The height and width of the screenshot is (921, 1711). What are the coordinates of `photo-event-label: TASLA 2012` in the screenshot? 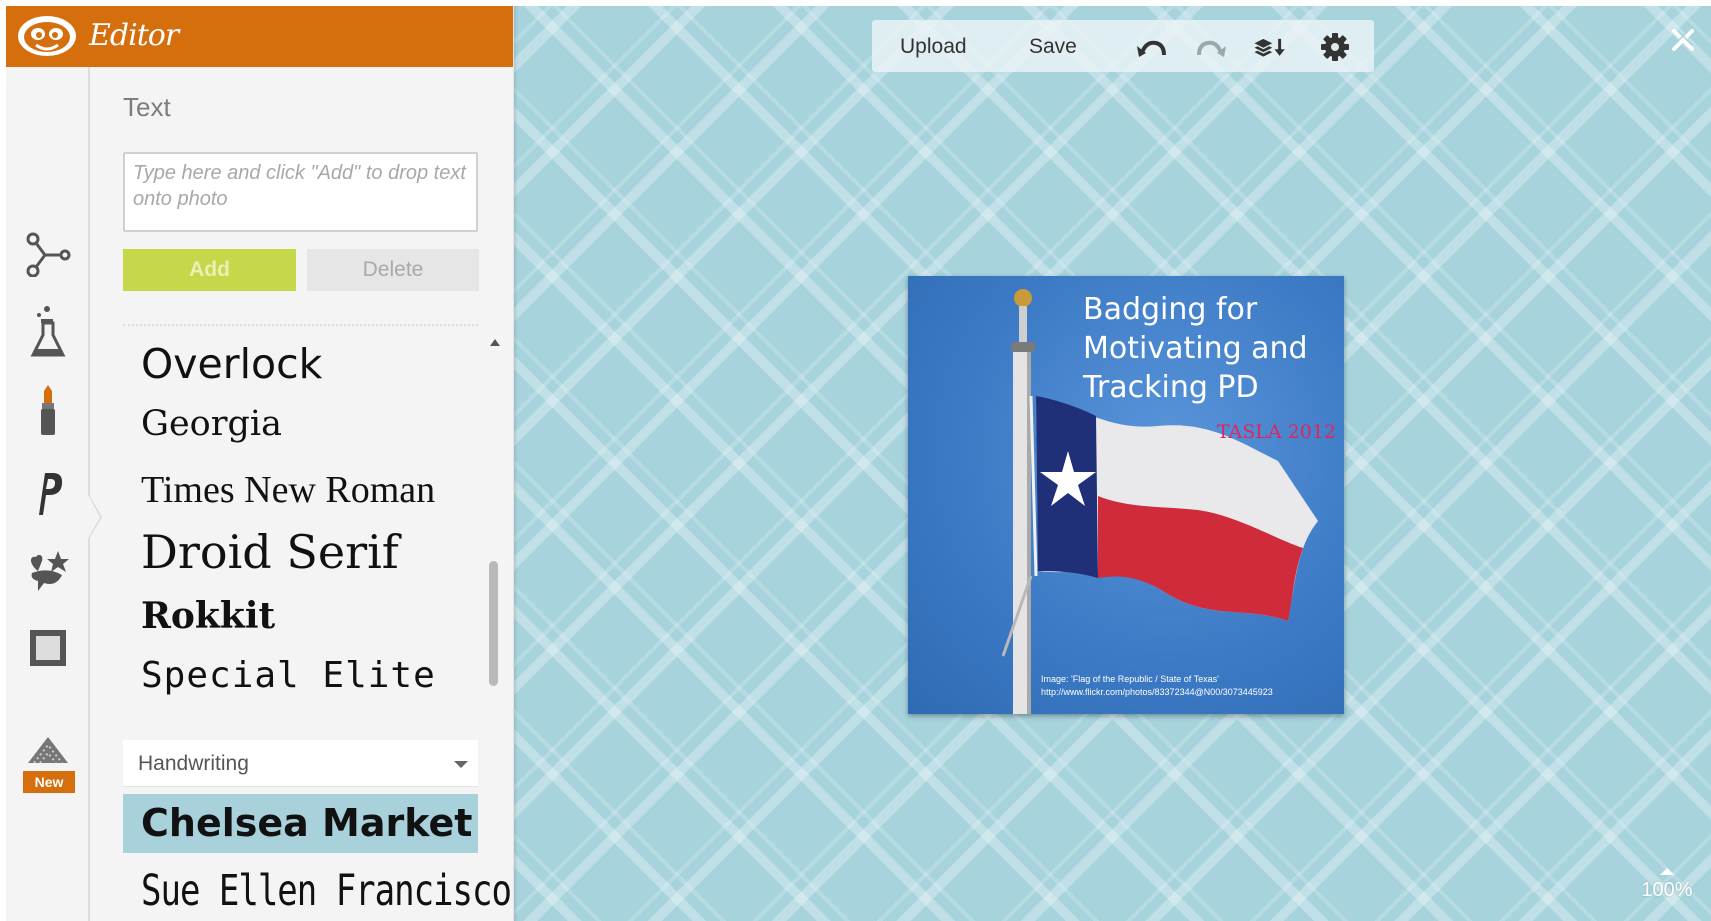 It's located at (1276, 432).